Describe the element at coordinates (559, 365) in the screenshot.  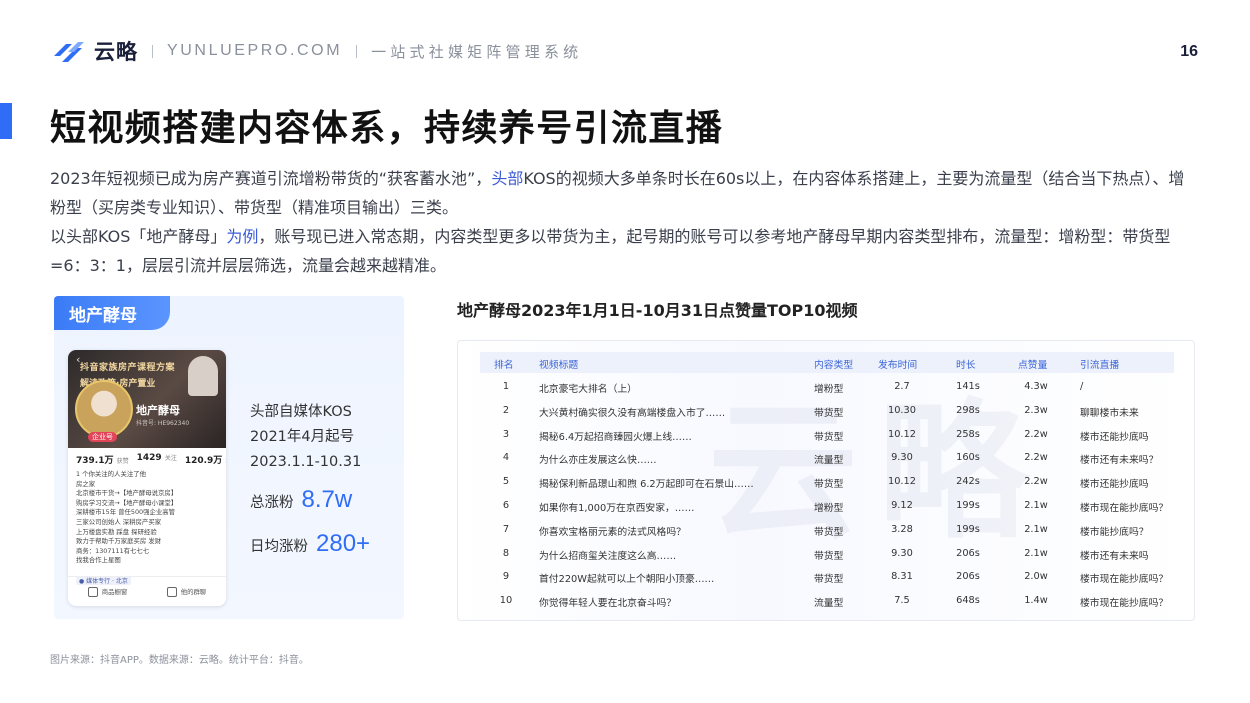
I see `column-header-video-title: 视频标题` at that location.